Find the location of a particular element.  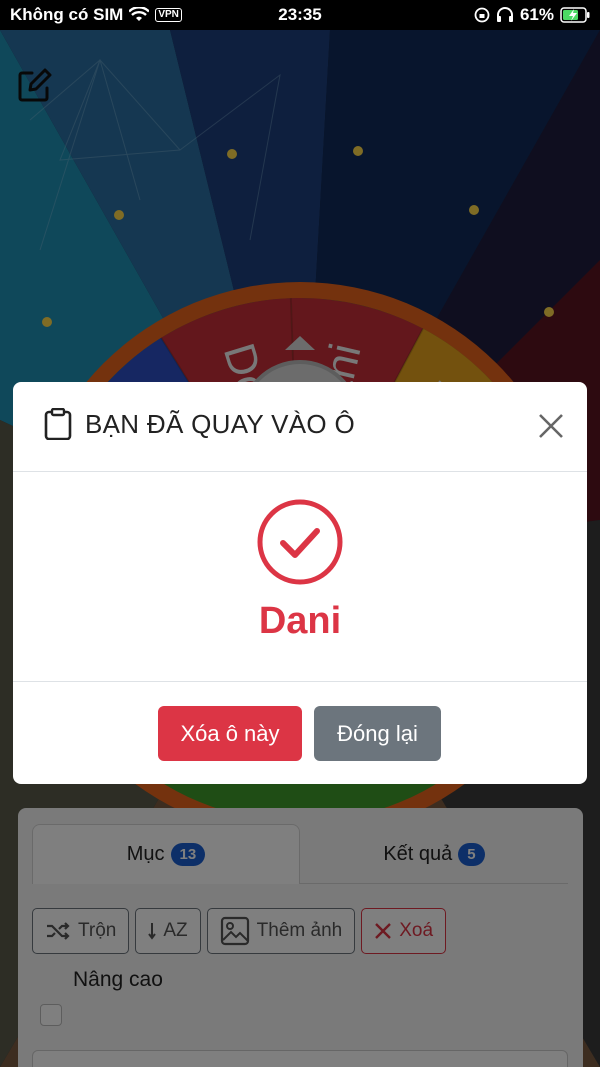

modal-title: BẠN ĐÃ QUAY VÀO Ô is located at coordinates (199, 424).